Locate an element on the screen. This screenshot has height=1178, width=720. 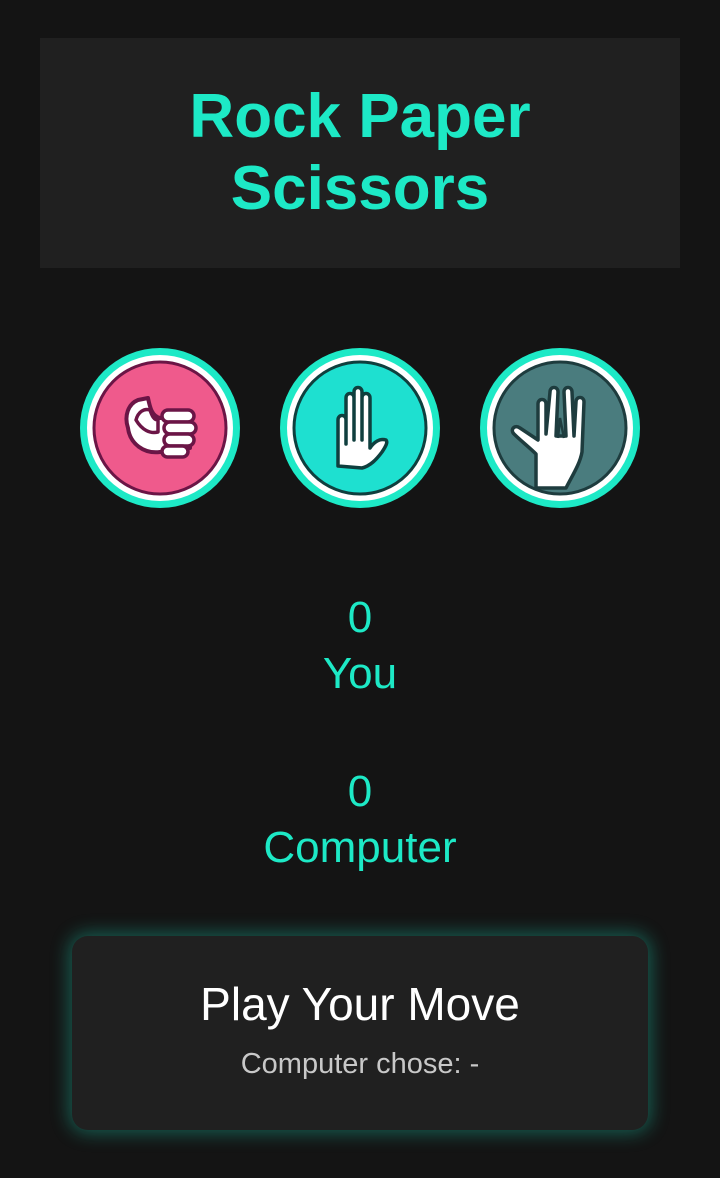
scissors-button is located at coordinates (560, 428).